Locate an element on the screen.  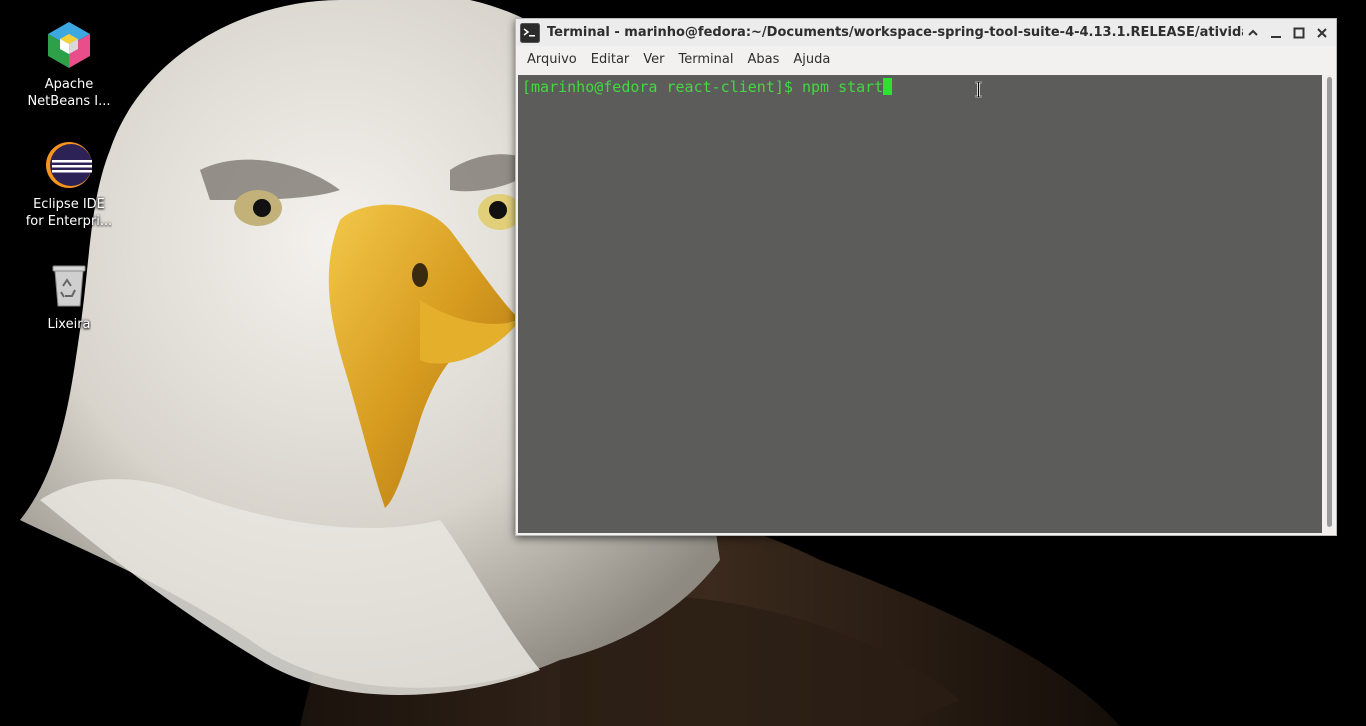
netbeans-icon is located at coordinates (69, 45).